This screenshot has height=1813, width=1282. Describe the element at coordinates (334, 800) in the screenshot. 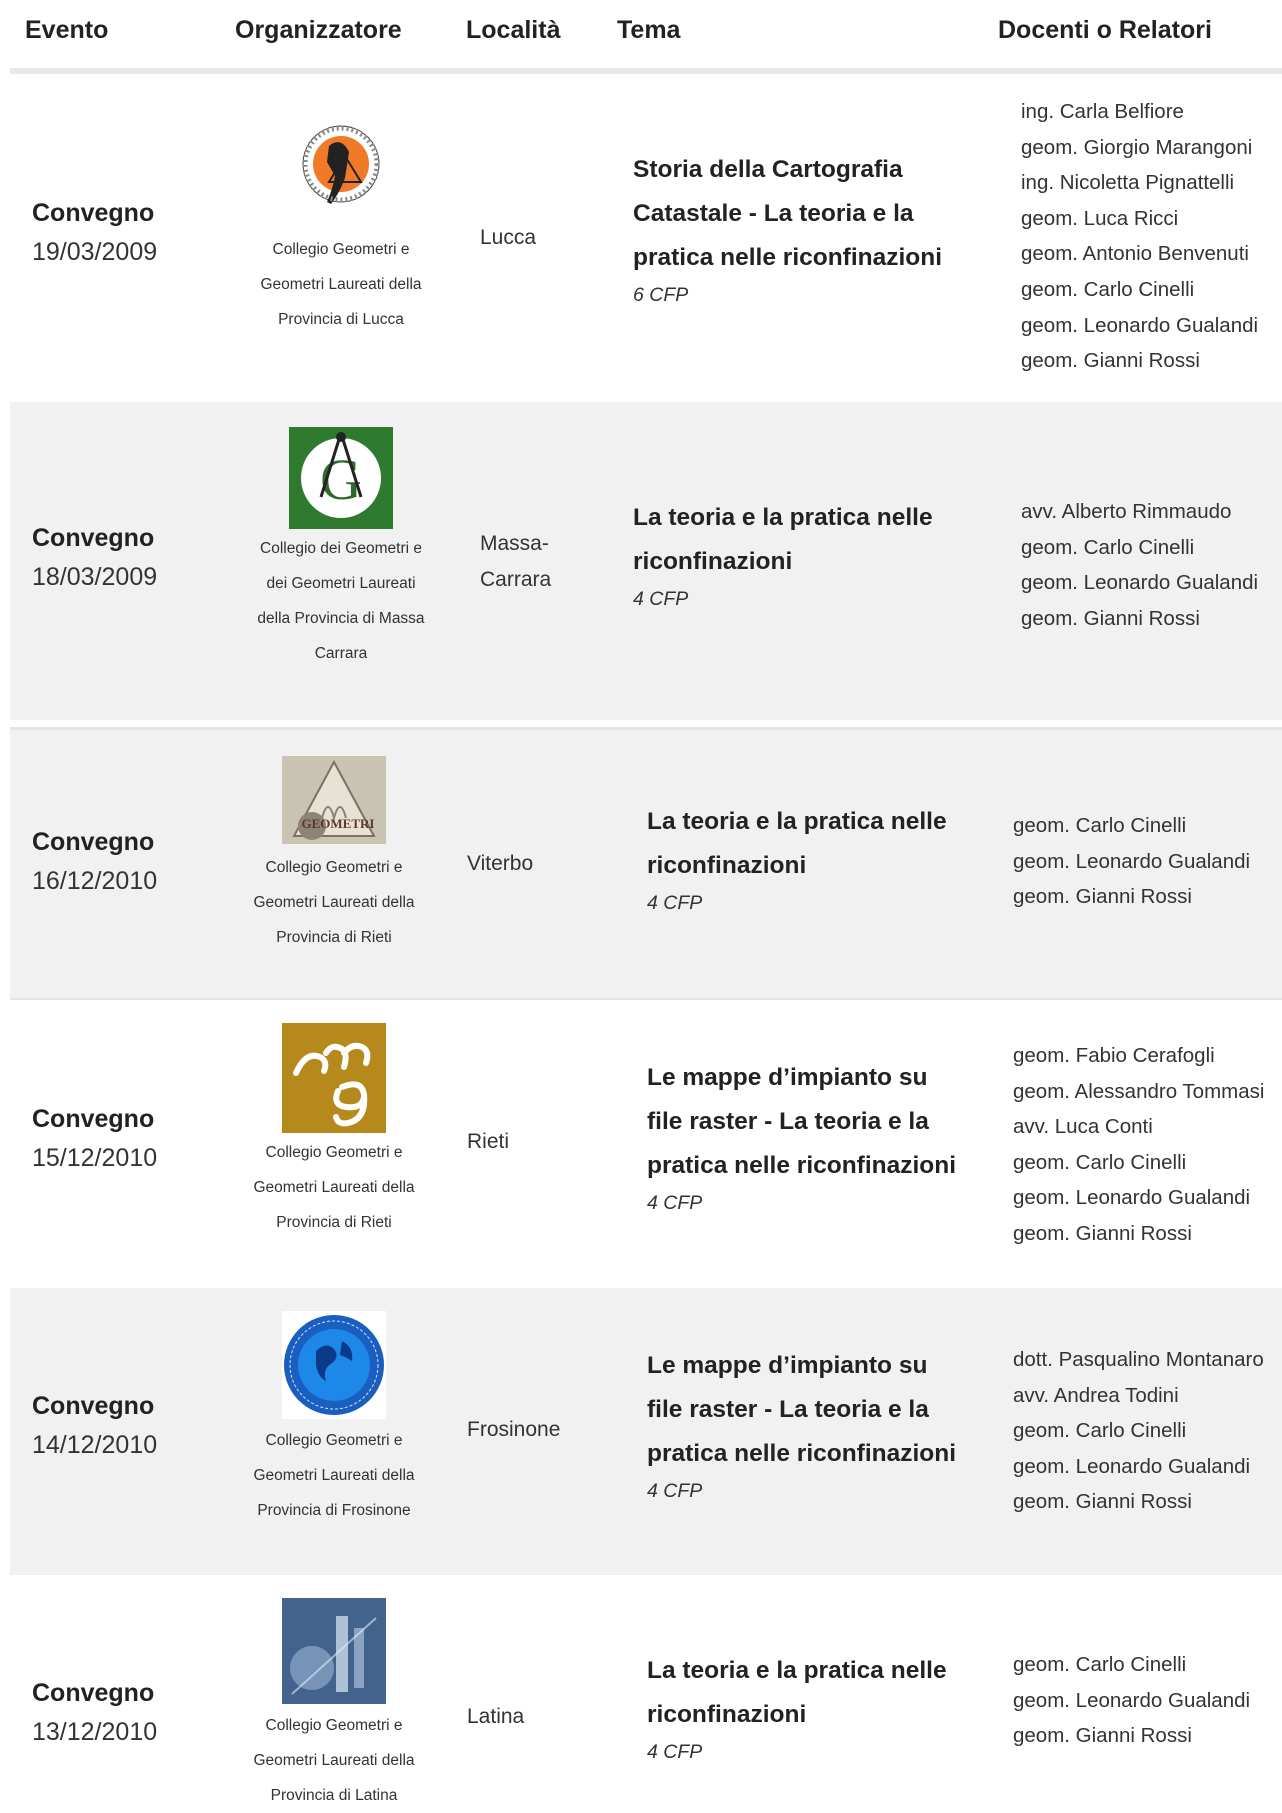

I see `geometri-viterbo-logo: GEOMETRI` at that location.